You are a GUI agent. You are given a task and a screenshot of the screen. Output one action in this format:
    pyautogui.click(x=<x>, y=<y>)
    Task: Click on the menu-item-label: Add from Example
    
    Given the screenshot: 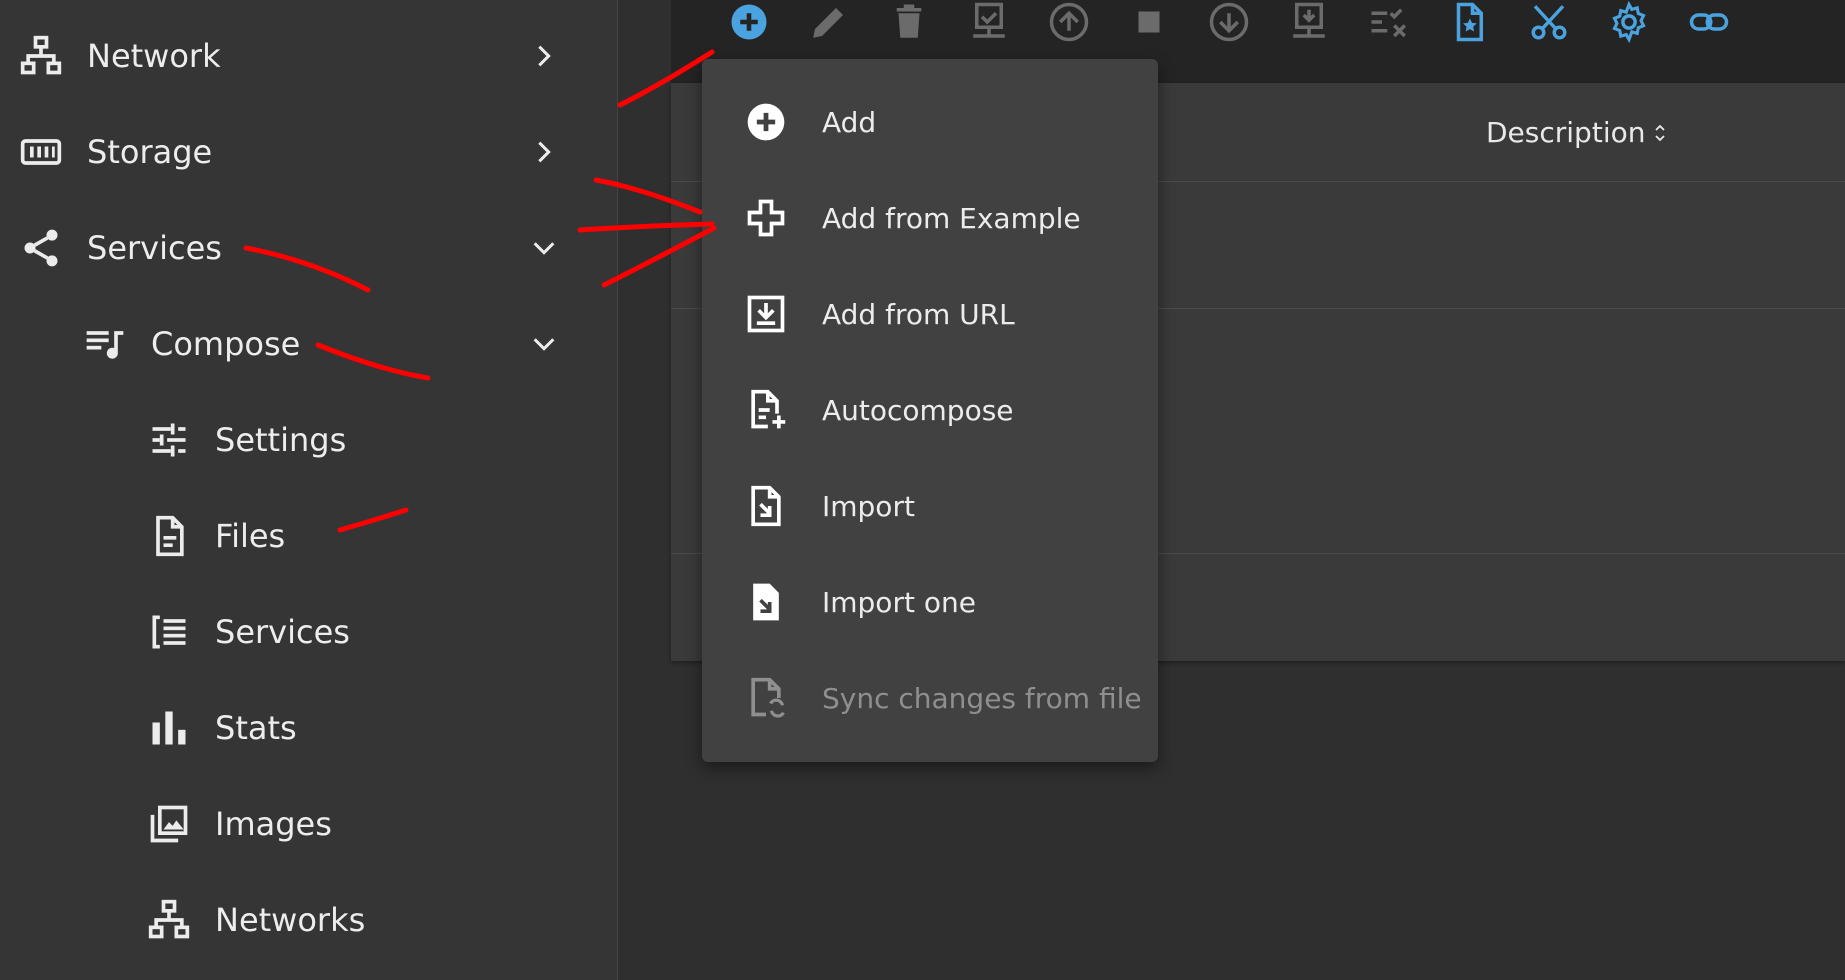 What is the action you would take?
    pyautogui.click(x=951, y=218)
    